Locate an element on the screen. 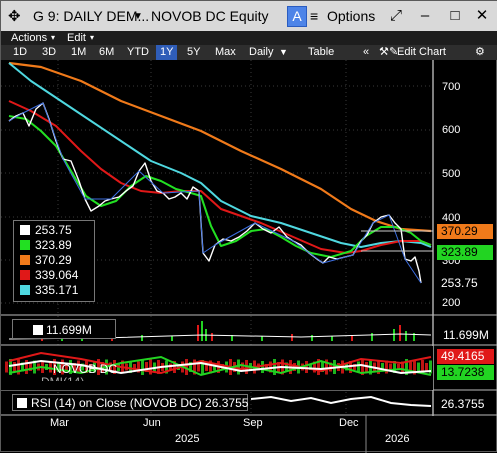 The image size is (497, 453). axis-tick-700: 700 is located at coordinates (451, 87).